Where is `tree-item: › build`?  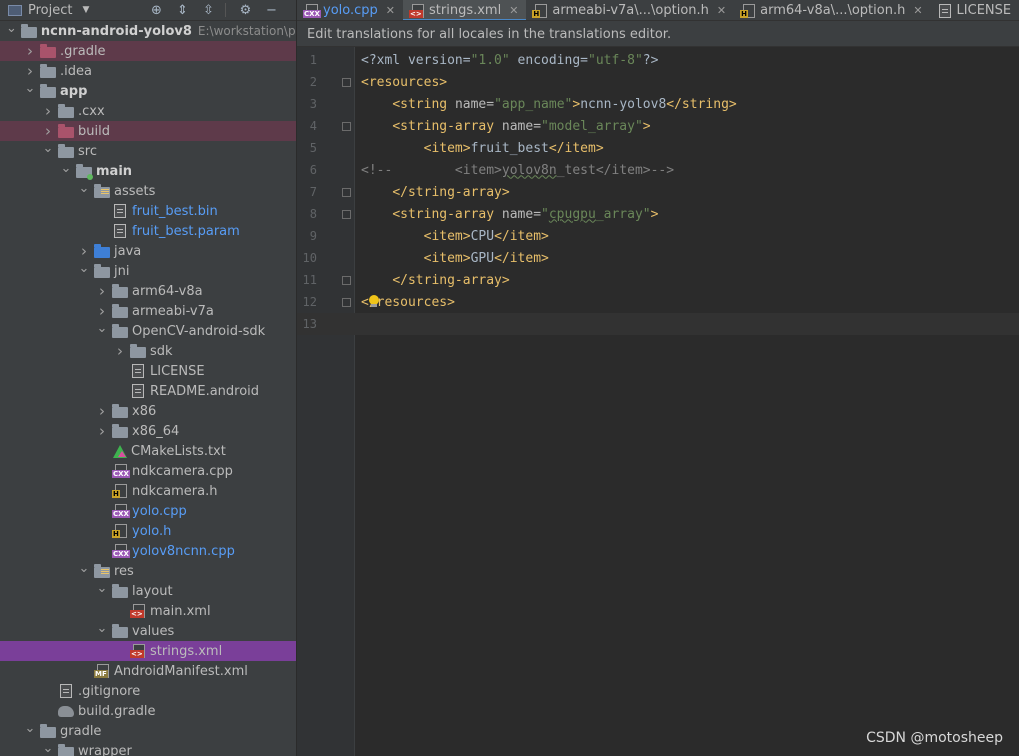 tree-item: › build is located at coordinates (148, 131).